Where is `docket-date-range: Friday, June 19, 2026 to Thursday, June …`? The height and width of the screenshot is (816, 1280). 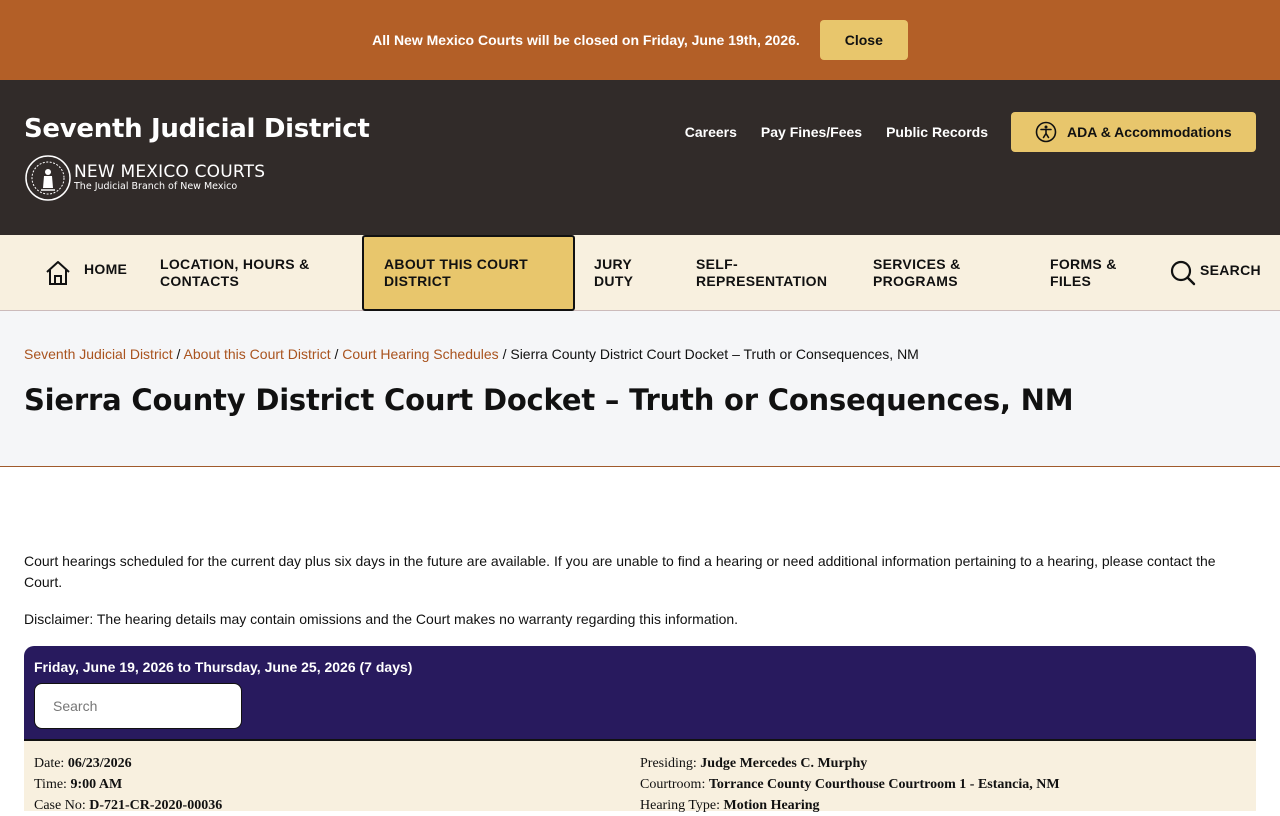
docket-date-range: Friday, June 19, 2026 to Thursday, June … is located at coordinates (223, 667).